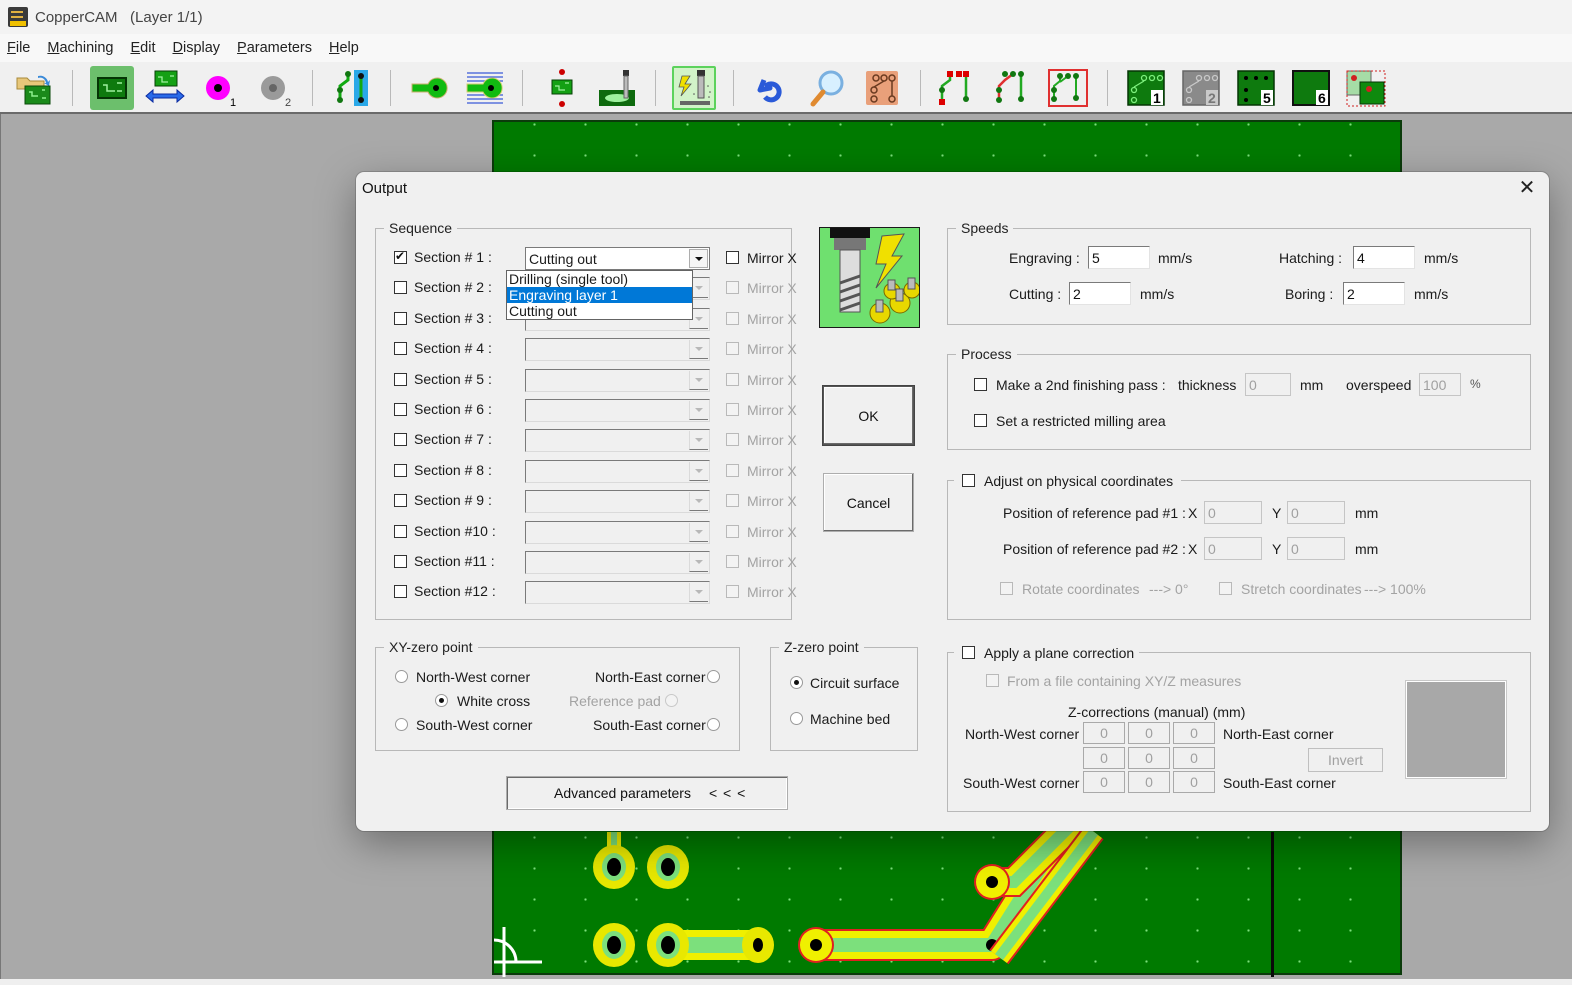 The width and height of the screenshot is (1572, 985). I want to click on xy-white-cross-radio, so click(441, 700).